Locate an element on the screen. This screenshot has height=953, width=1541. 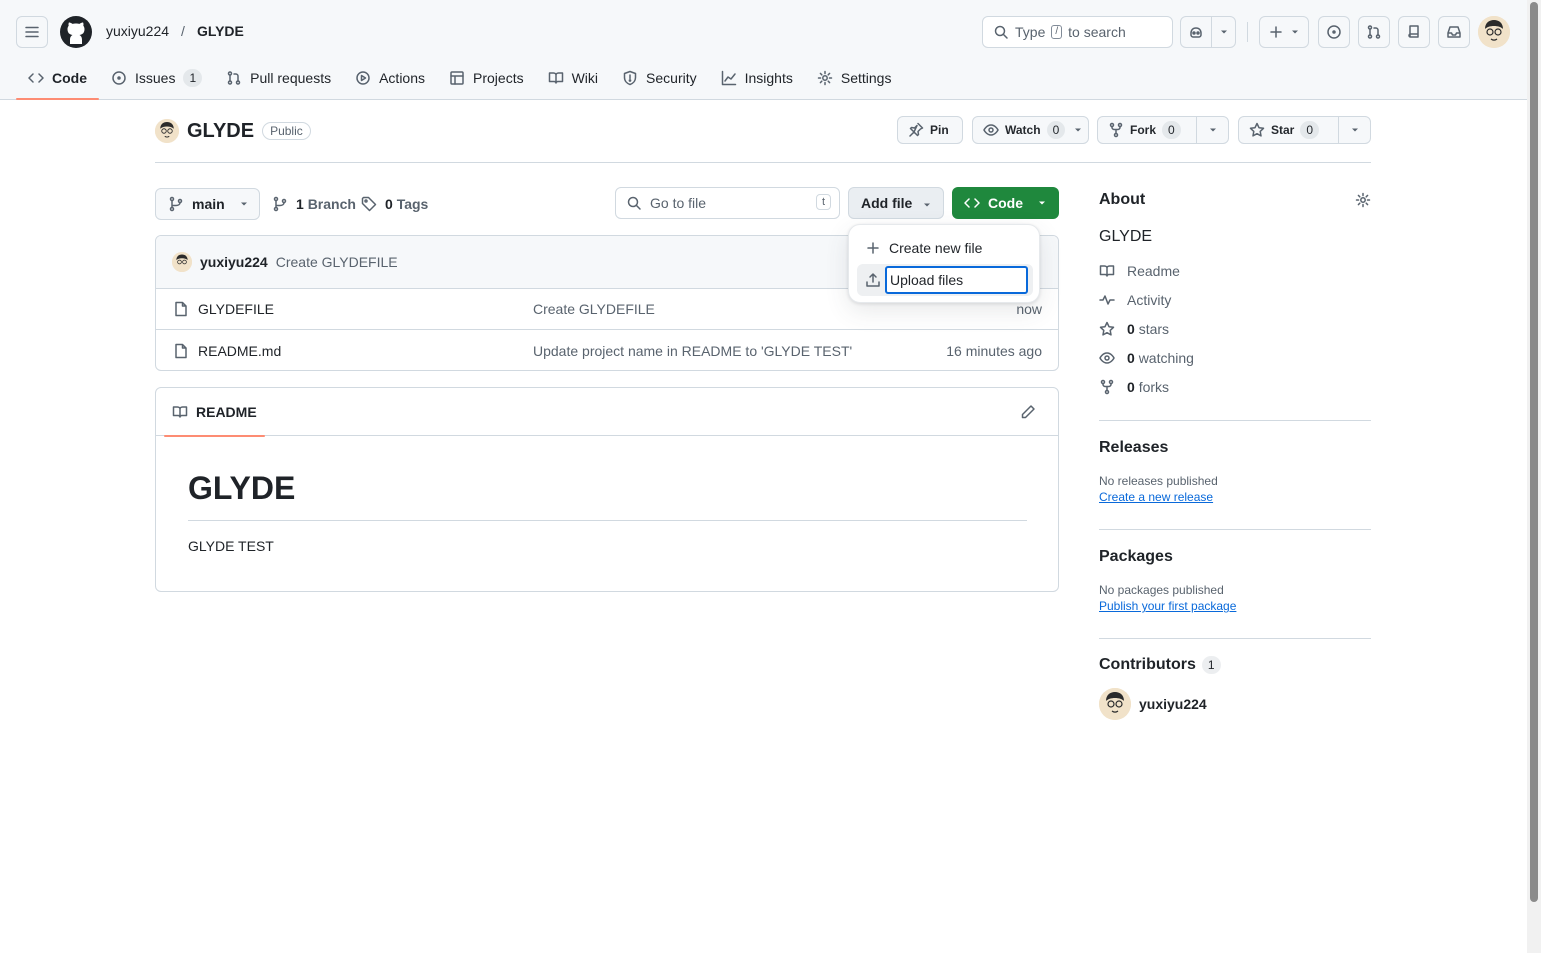
tab-settings-label: Settings is located at coordinates (866, 78).